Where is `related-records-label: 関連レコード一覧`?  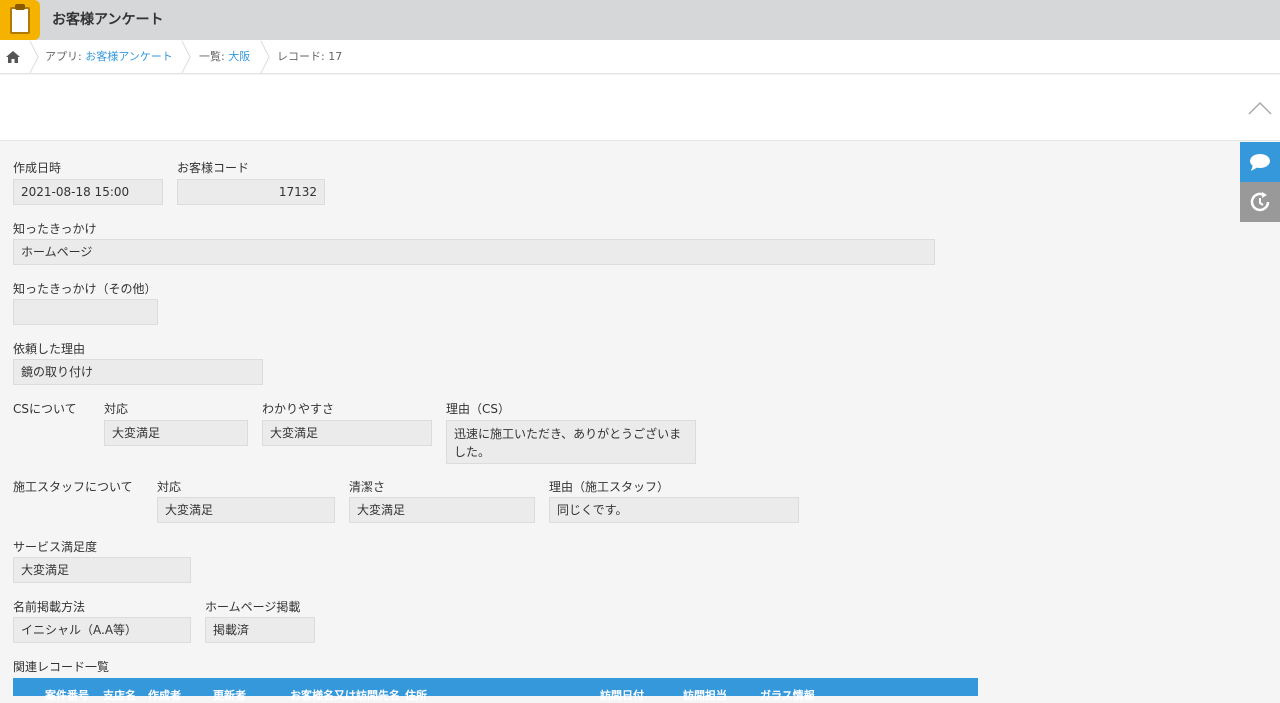 related-records-label: 関連レコード一覧 is located at coordinates (61, 667).